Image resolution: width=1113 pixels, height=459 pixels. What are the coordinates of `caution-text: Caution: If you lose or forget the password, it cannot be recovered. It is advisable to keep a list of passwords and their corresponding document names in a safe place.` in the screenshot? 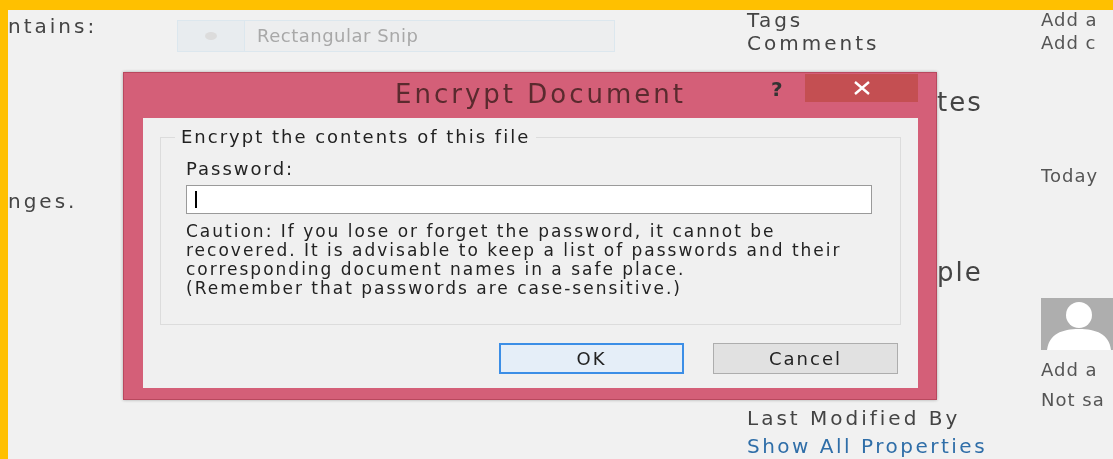 It's located at (514, 250).